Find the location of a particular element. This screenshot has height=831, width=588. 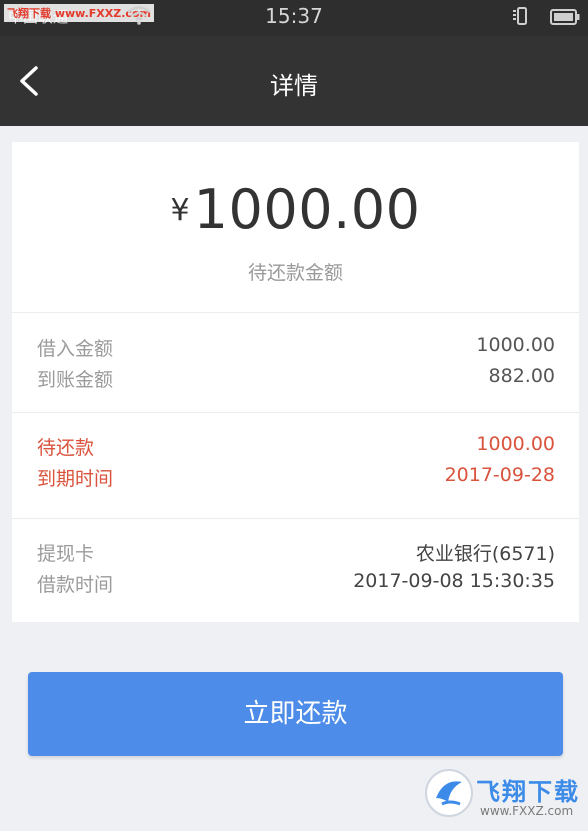

status-time: 15:37 is located at coordinates (294, 16).